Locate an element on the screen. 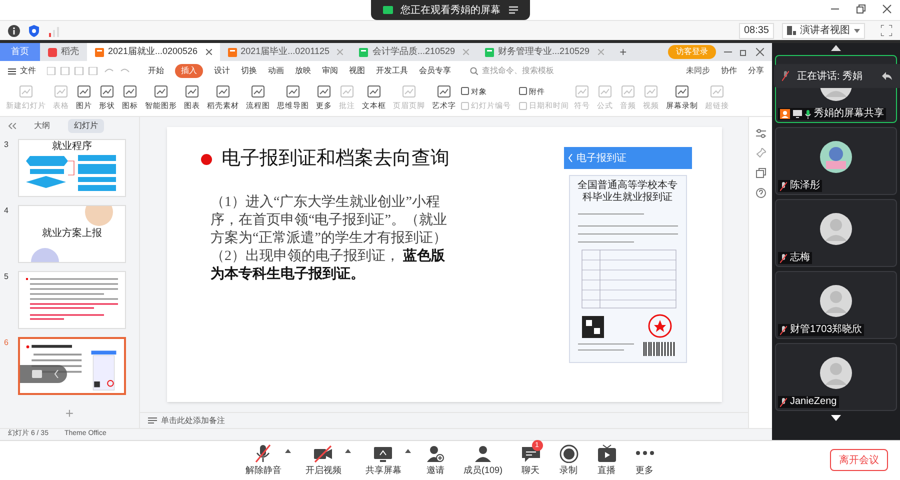 The image size is (900, 480). slide-heading: 电子报到证和档案去向查询 is located at coordinates (336, 158).